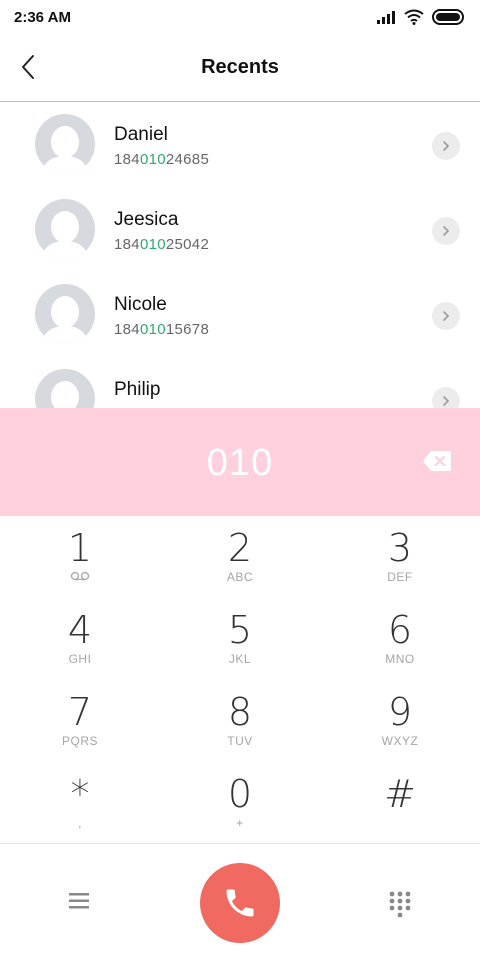  I want to click on key-digit: *, so click(80, 794).